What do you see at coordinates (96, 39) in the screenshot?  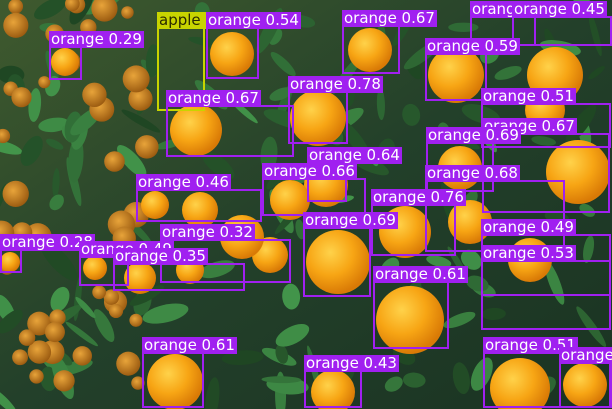 I see `detection-label: orange 0.29` at bounding box center [96, 39].